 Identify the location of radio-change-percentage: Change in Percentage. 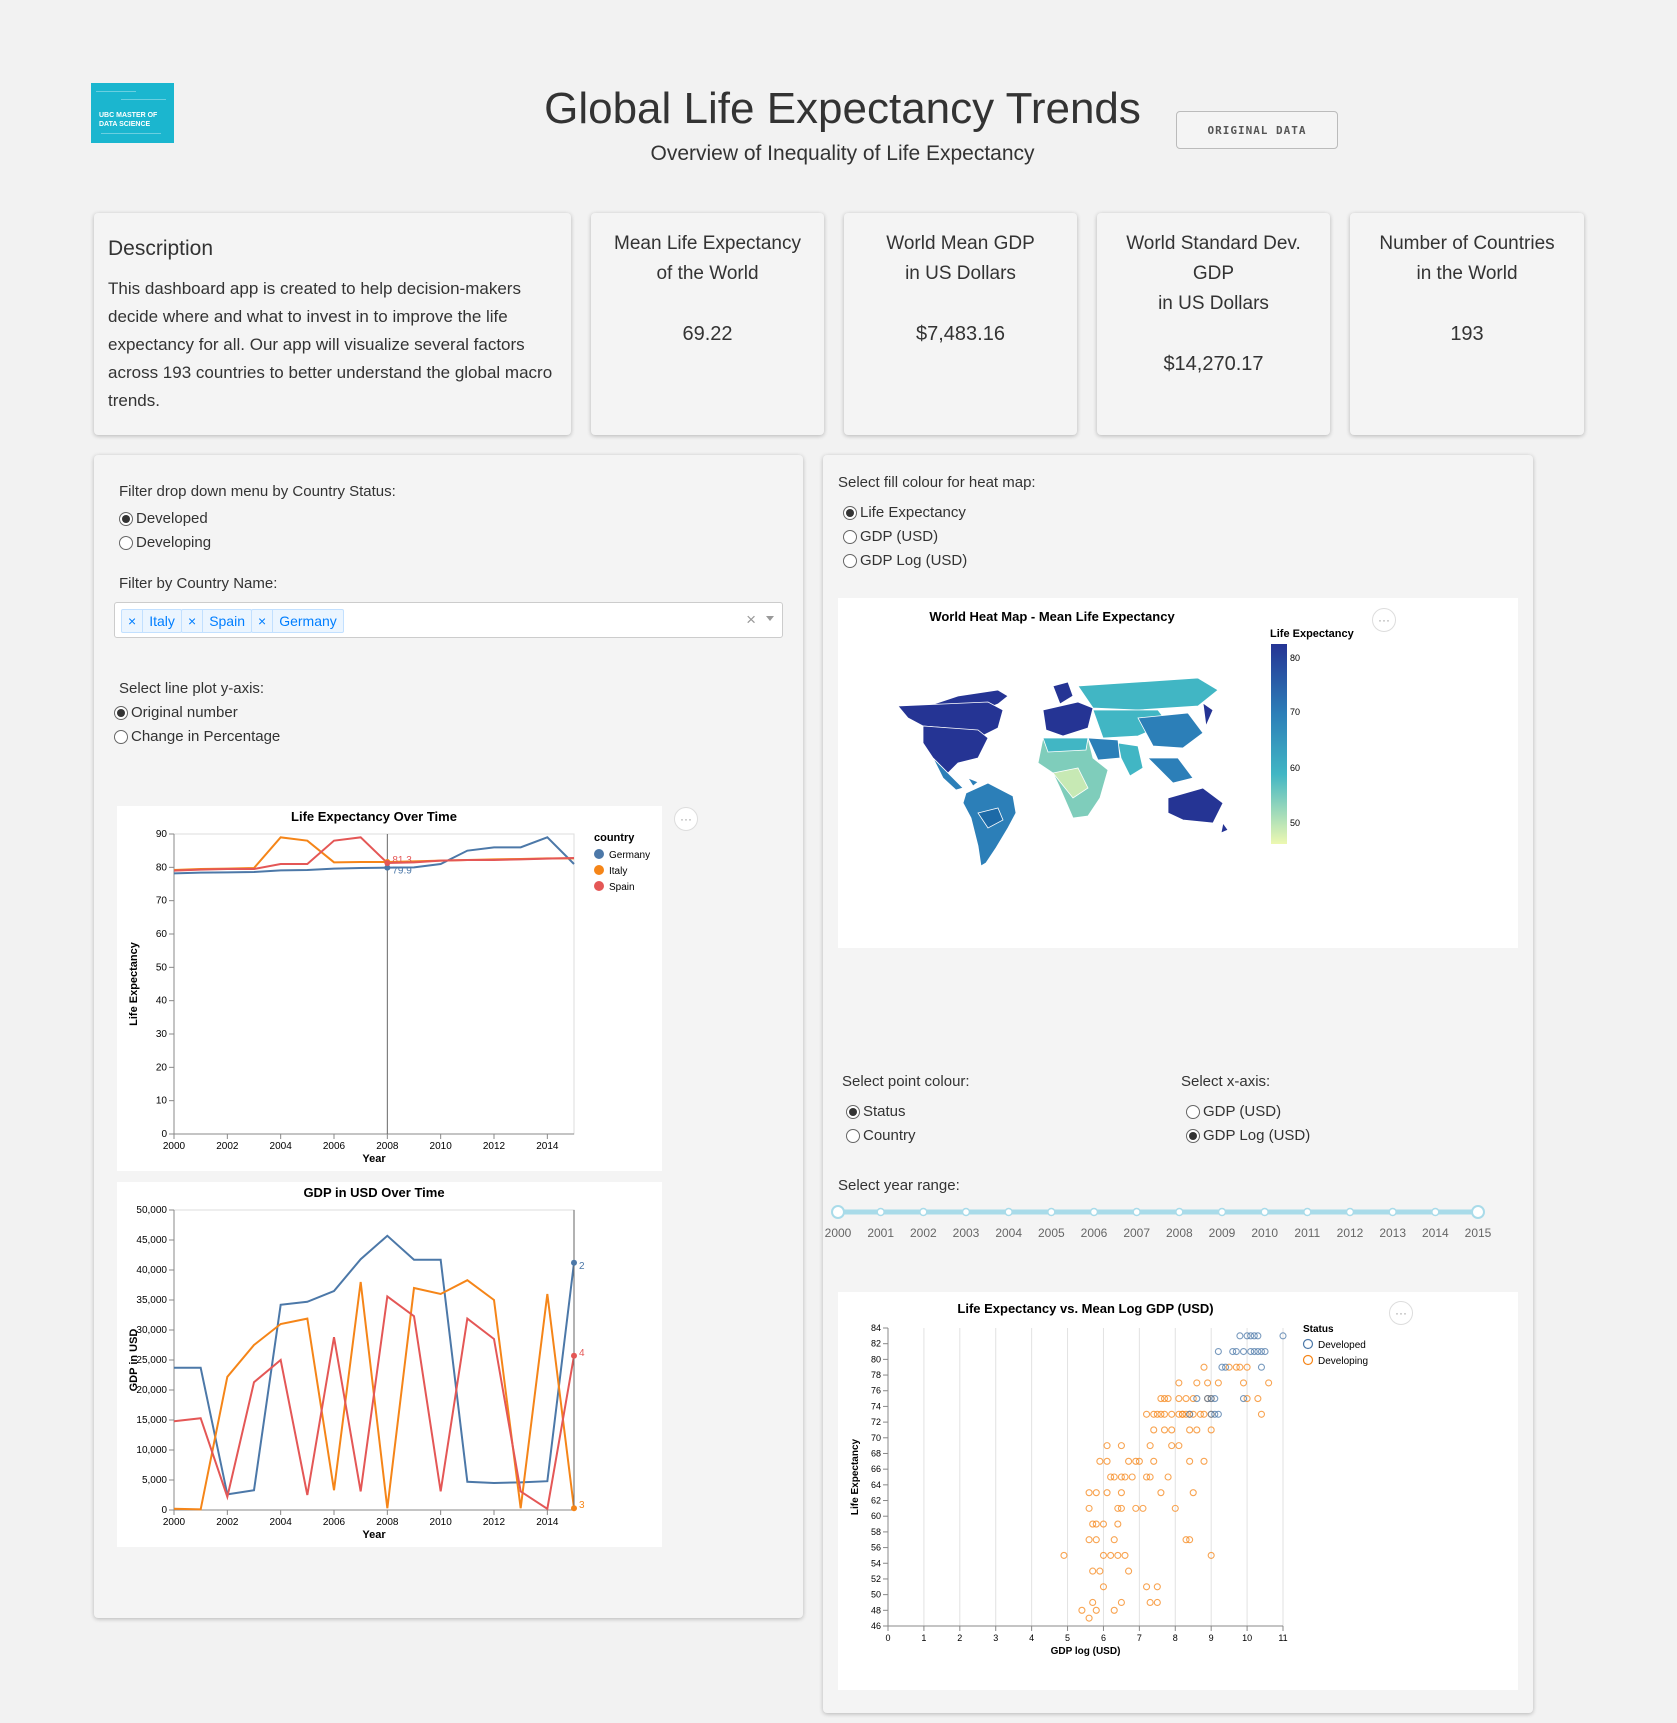
(197, 736).